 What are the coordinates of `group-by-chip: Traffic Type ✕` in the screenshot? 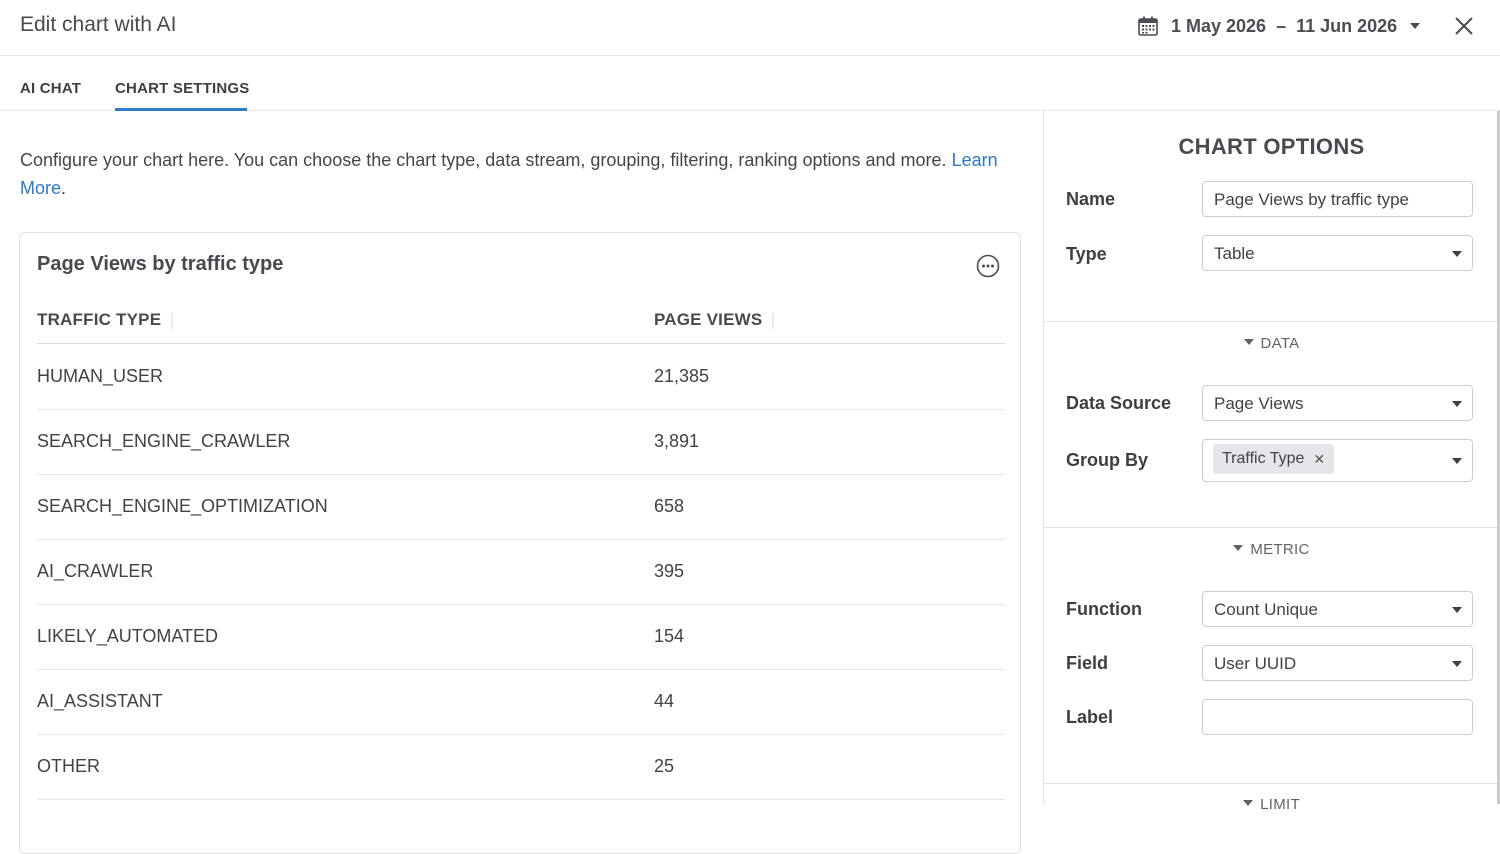 It's located at (1274, 459).